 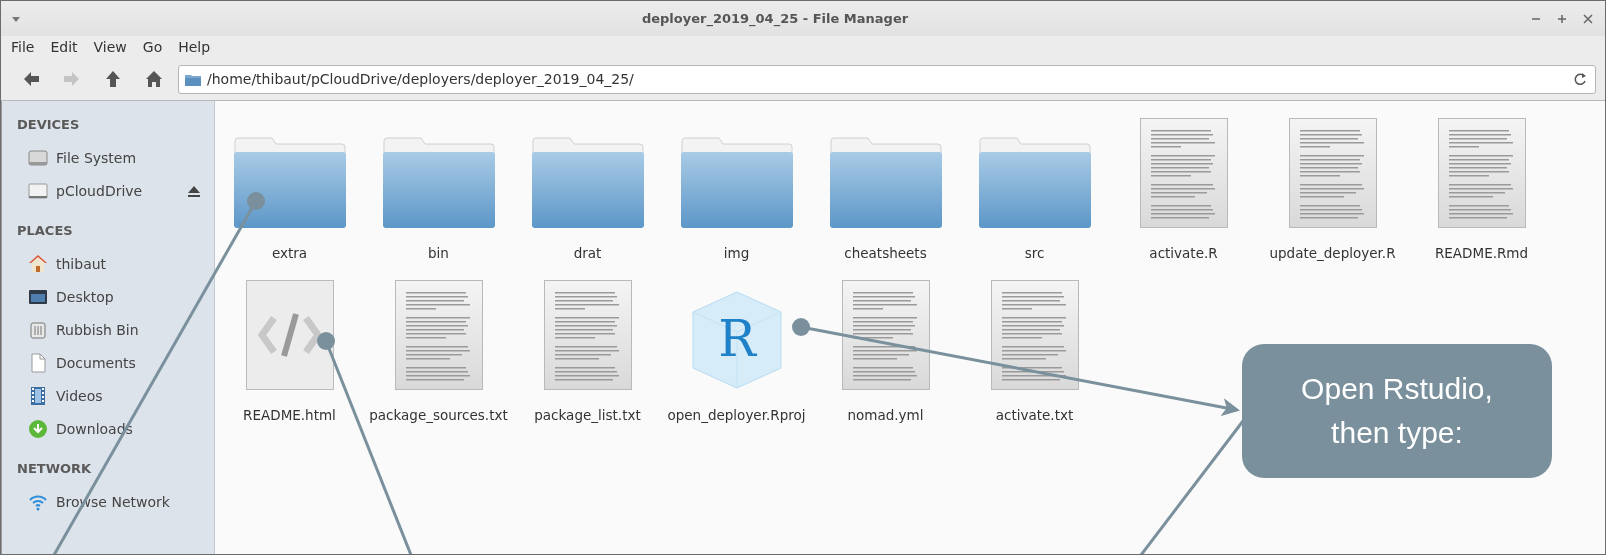 What do you see at coordinates (885, 253) in the screenshot?
I see `file-name: cheatsheets` at bounding box center [885, 253].